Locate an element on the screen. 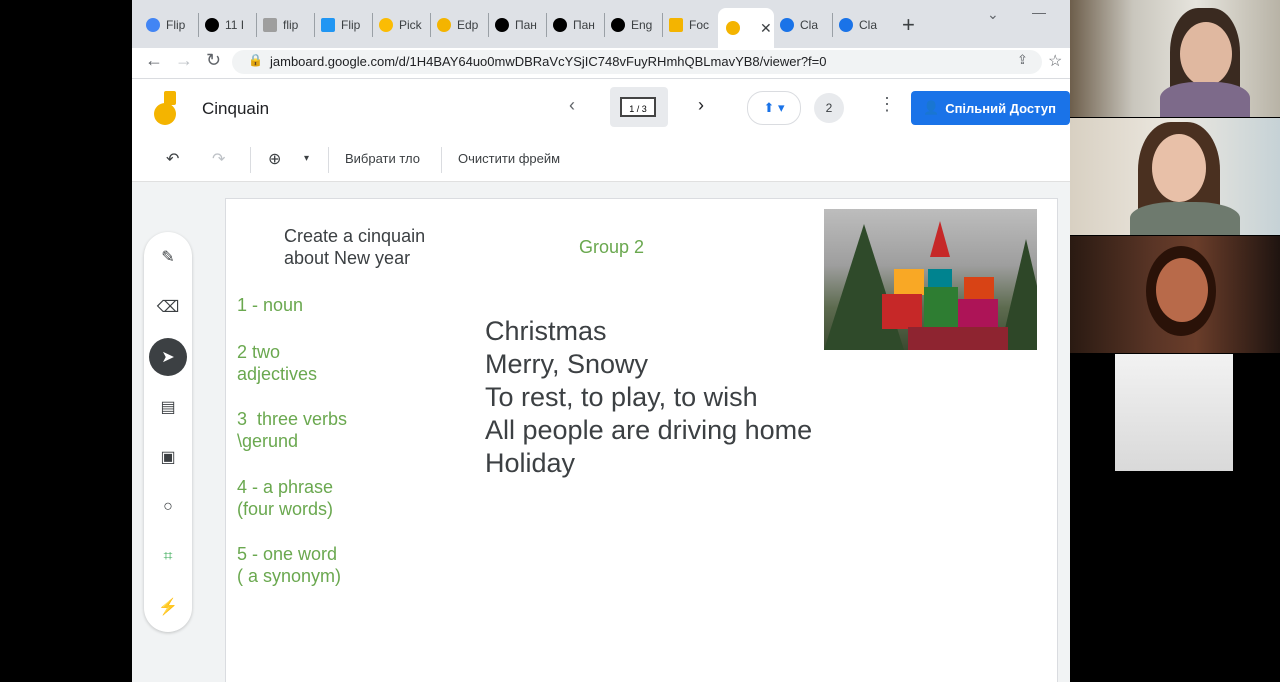 This screenshot has height=682, width=1280. undo-icon: ↶ is located at coordinates (172, 159).